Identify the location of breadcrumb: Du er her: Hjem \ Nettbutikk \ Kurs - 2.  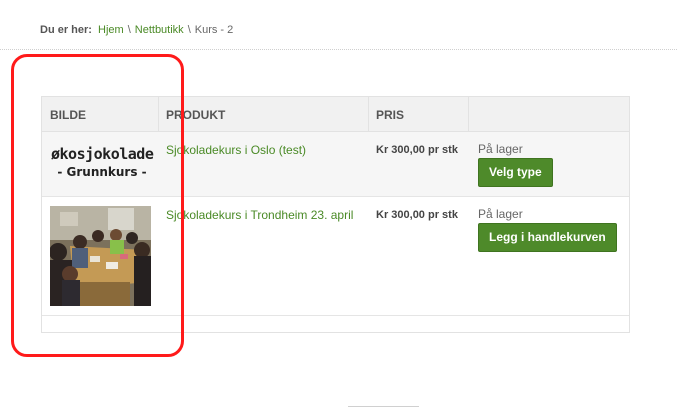
(136, 30).